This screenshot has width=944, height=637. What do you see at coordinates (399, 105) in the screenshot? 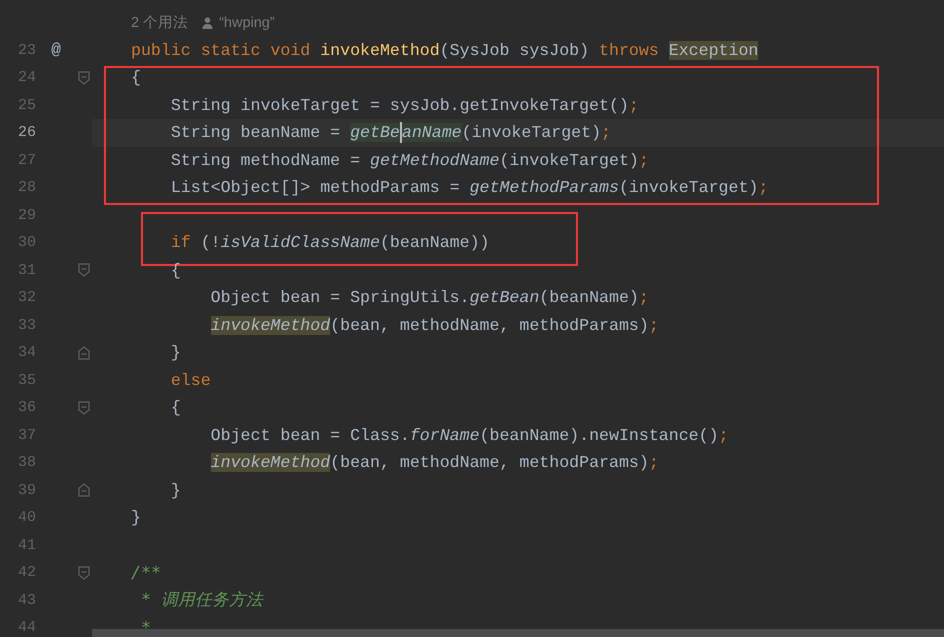
I see `code-token: String invokeTarget = sysJob.getInvokeTarget()` at bounding box center [399, 105].